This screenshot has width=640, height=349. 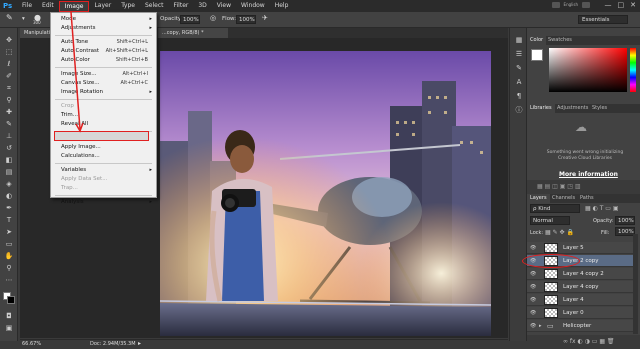 I want to click on panel-icon-strip: ▦ ☰ ✎ A ¶ ⓘ, so click(x=518, y=184).